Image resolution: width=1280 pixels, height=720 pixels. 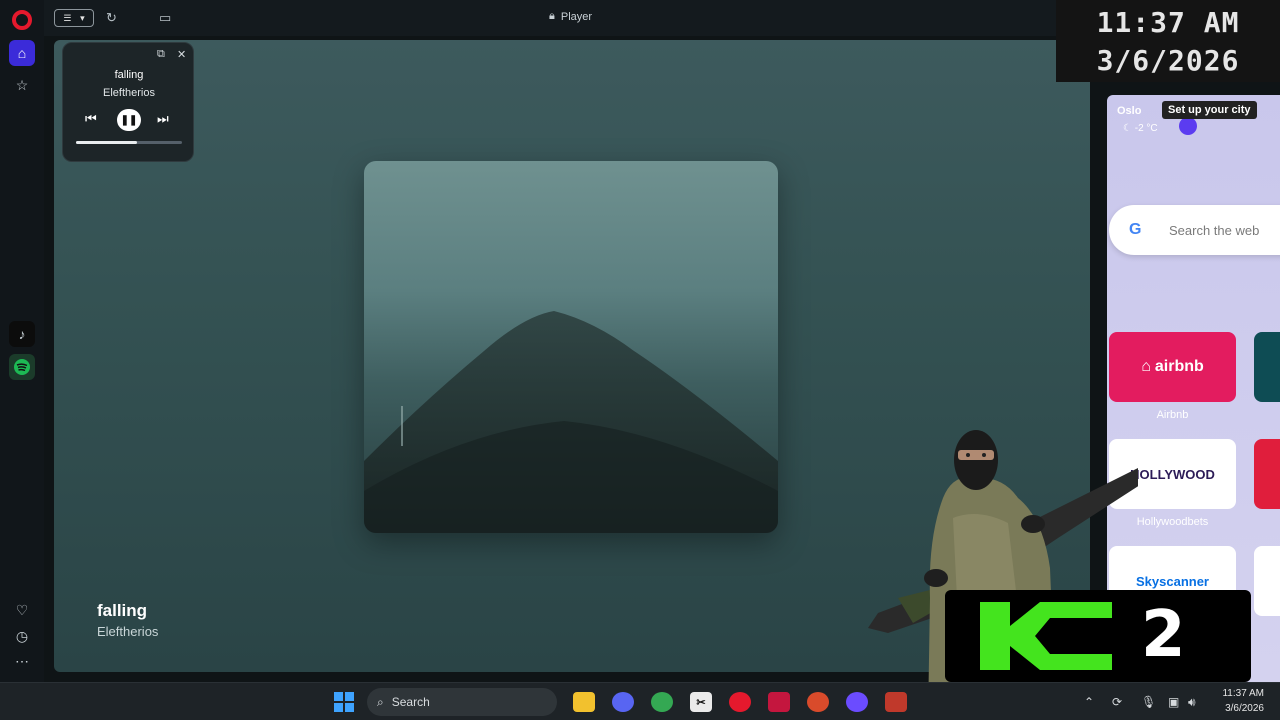 What do you see at coordinates (107, 142) in the screenshot?
I see `progress-fill` at bounding box center [107, 142].